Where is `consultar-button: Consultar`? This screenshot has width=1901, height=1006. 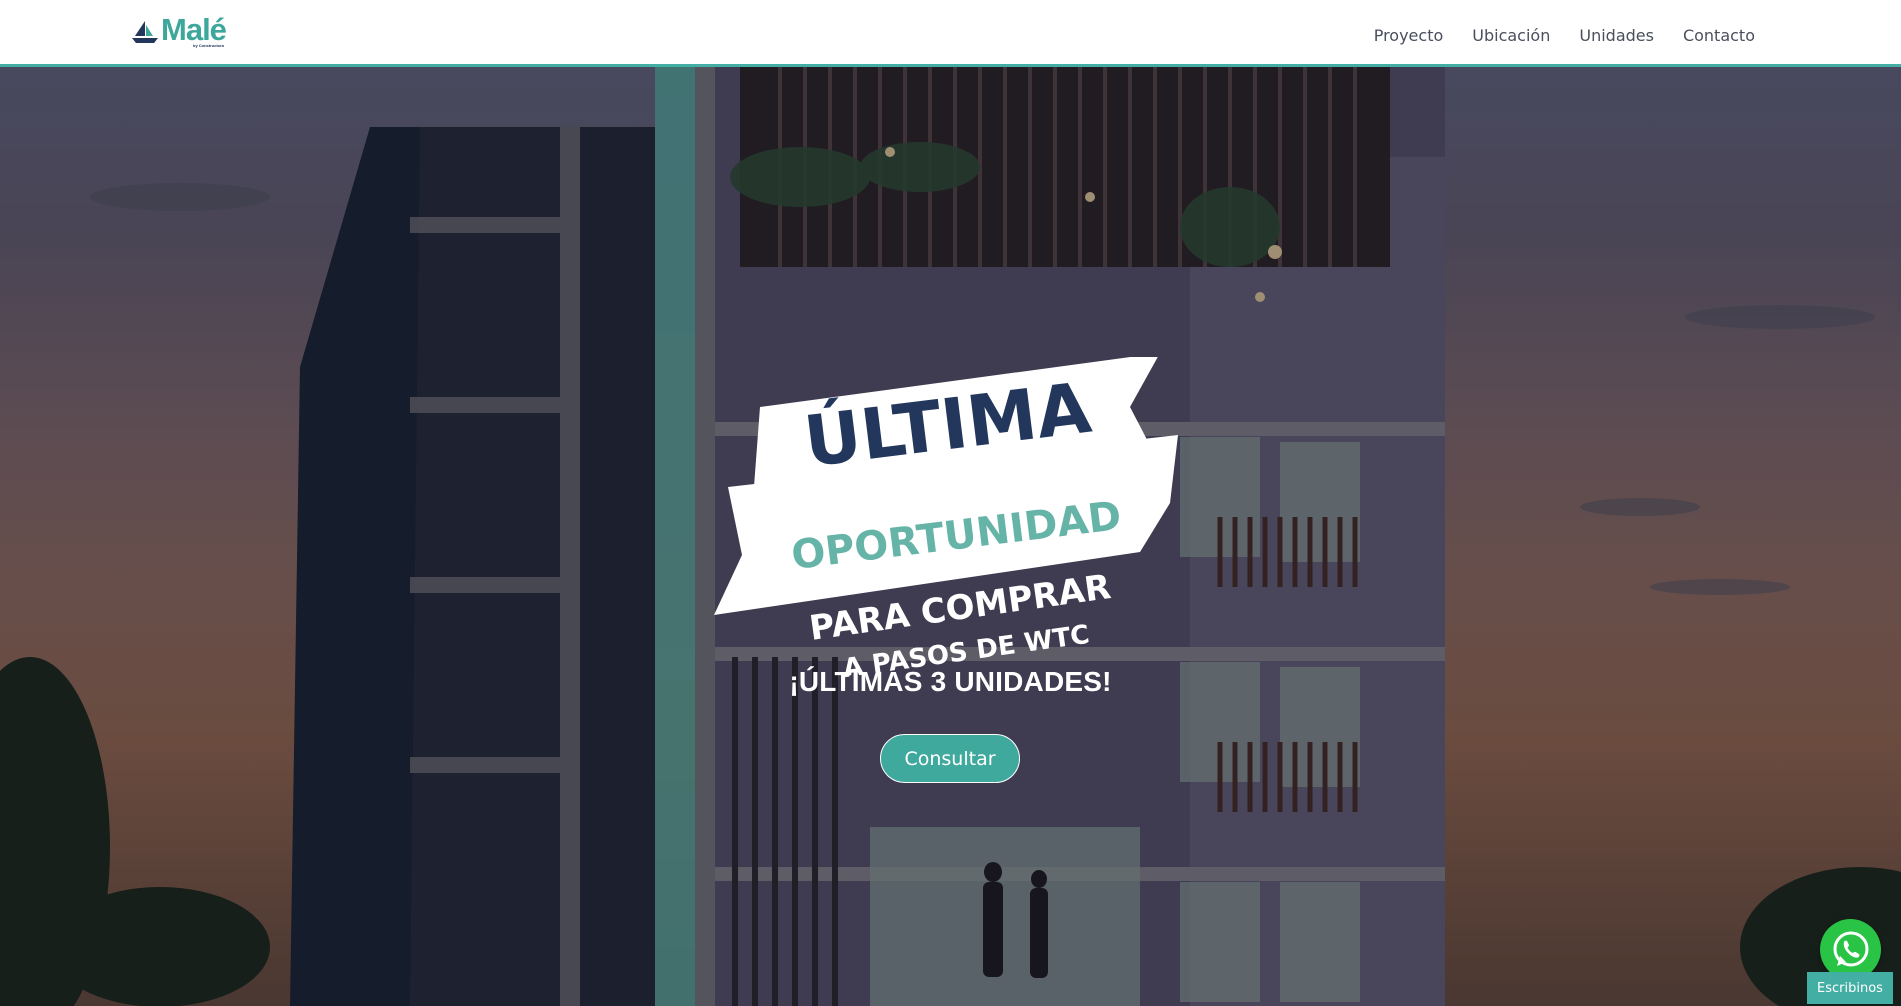 consultar-button: Consultar is located at coordinates (950, 758).